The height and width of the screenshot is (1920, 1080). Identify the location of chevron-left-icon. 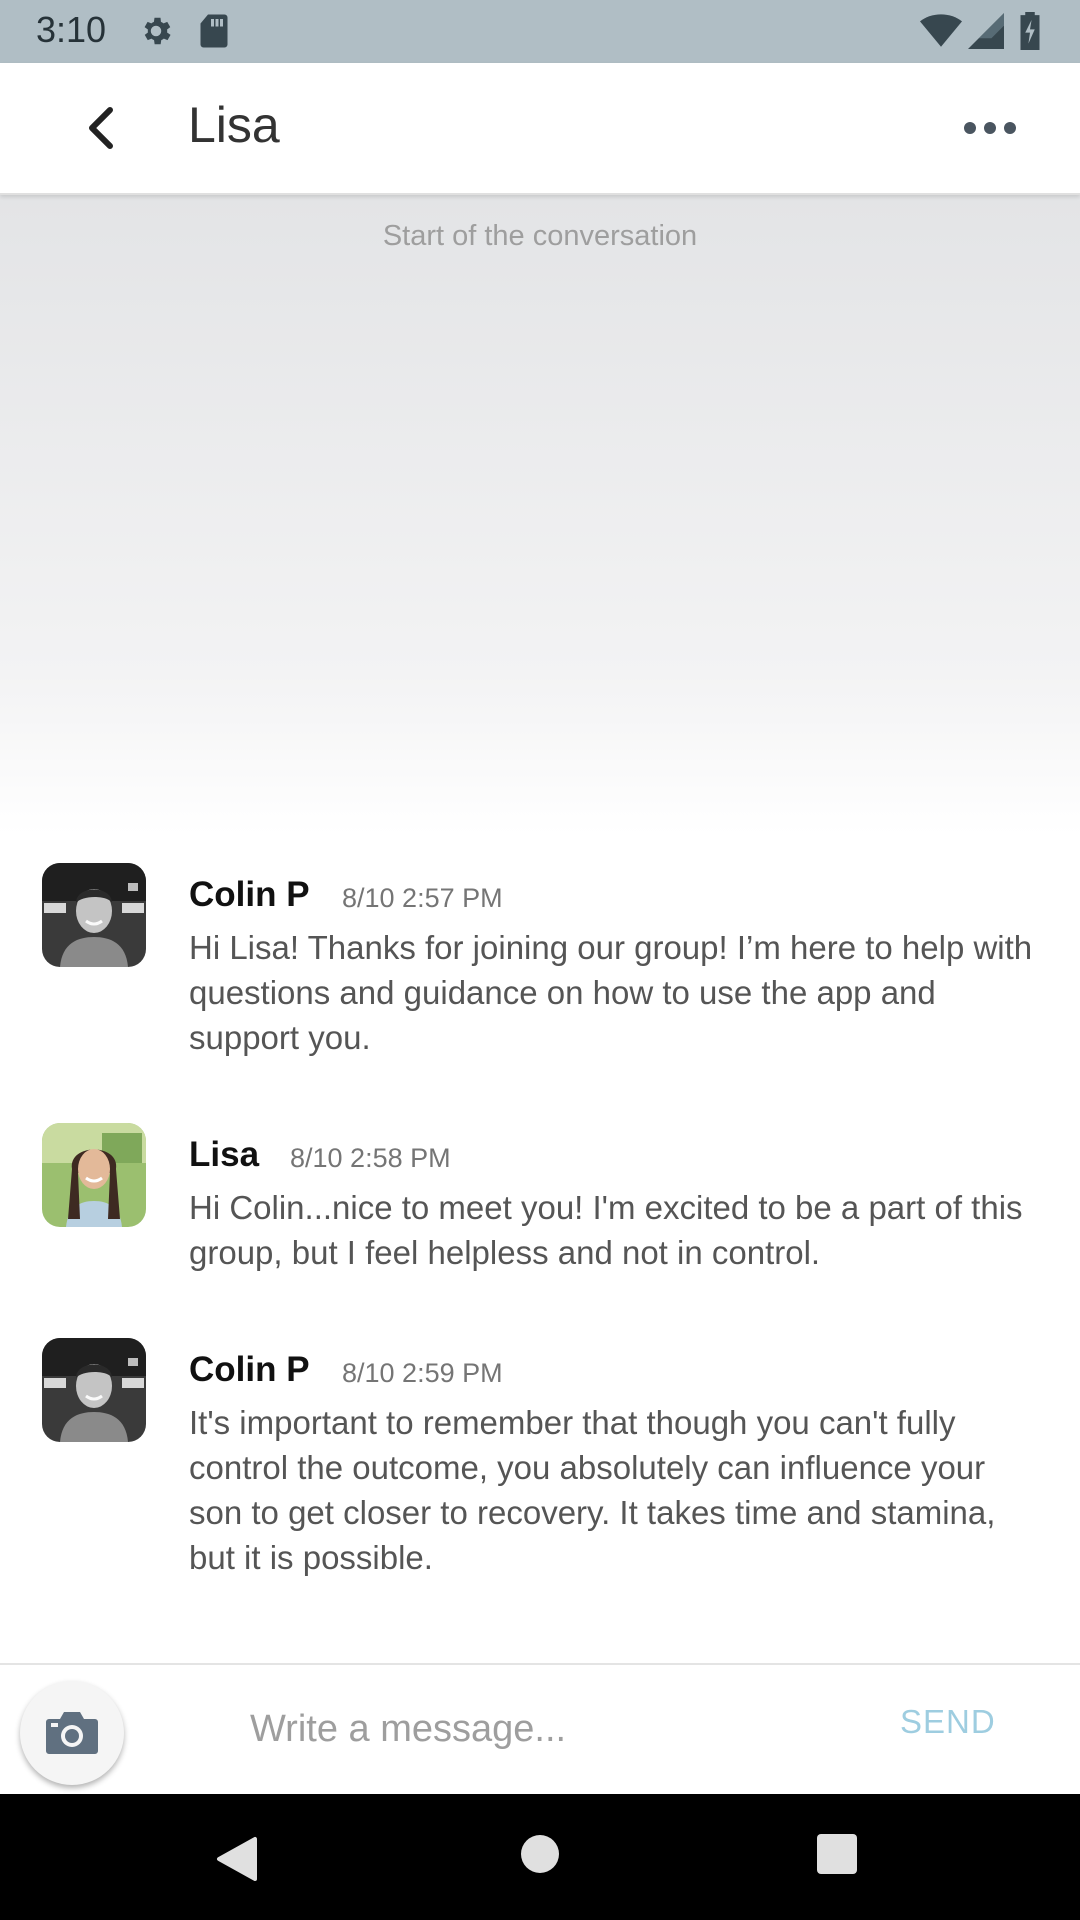
(101, 128).